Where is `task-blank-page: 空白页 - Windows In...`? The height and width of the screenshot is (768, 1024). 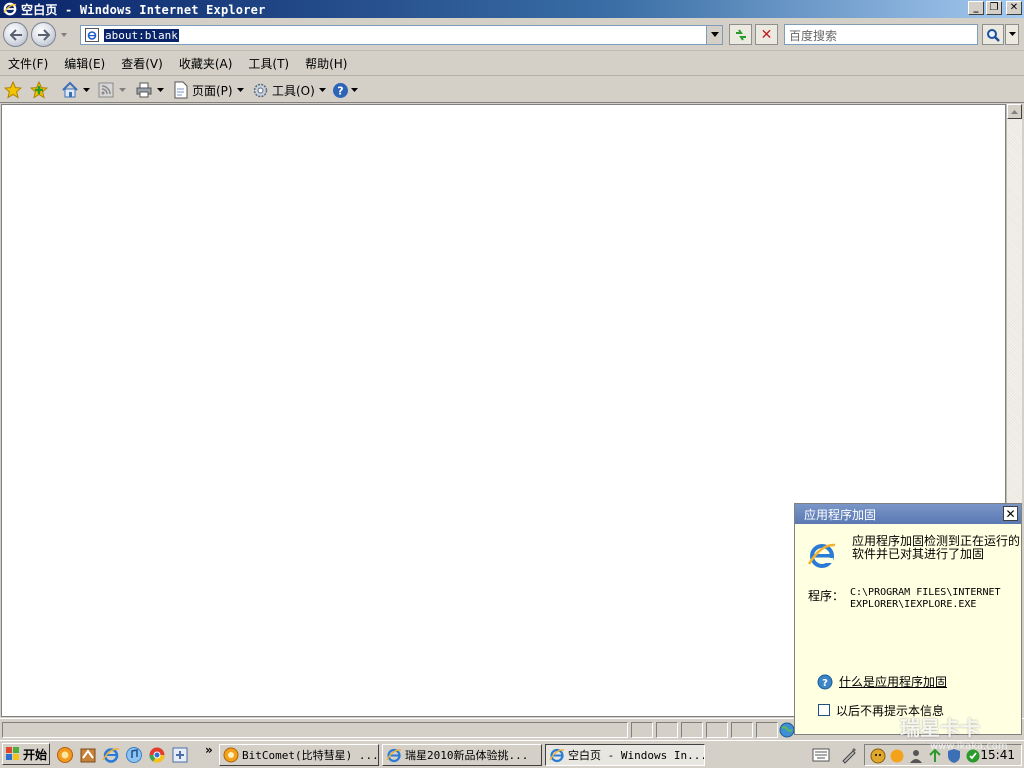 task-blank-page: 空白页 - Windows In... is located at coordinates (625, 755).